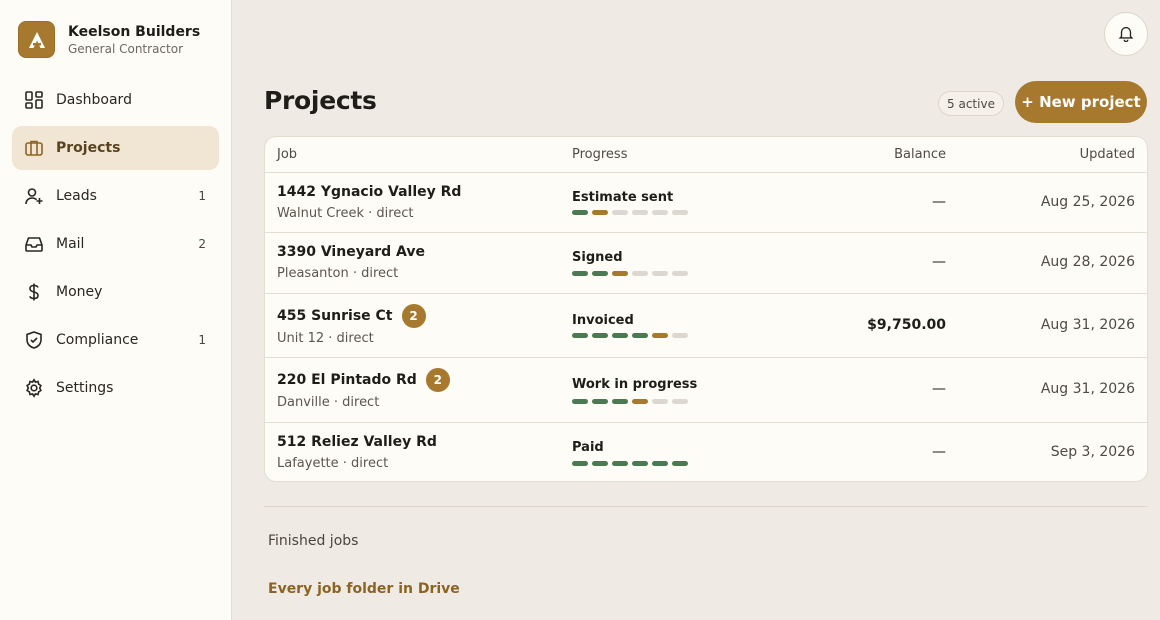 The image size is (1160, 620). I want to click on sidebar-item-label: Settings, so click(85, 388).